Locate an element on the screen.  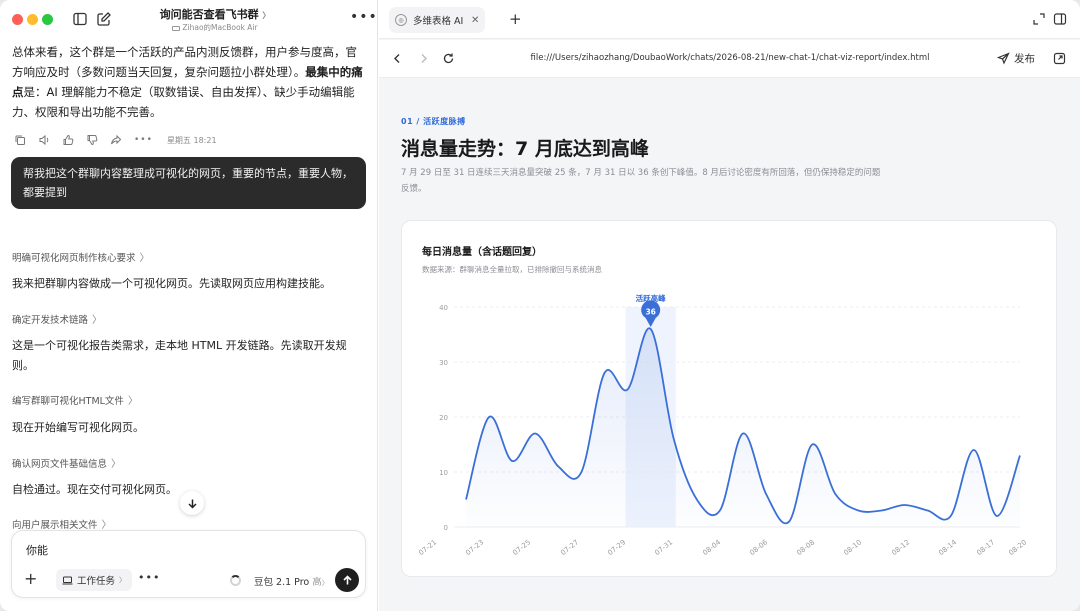
more-tools-icon: ••• is located at coordinates (149, 577).